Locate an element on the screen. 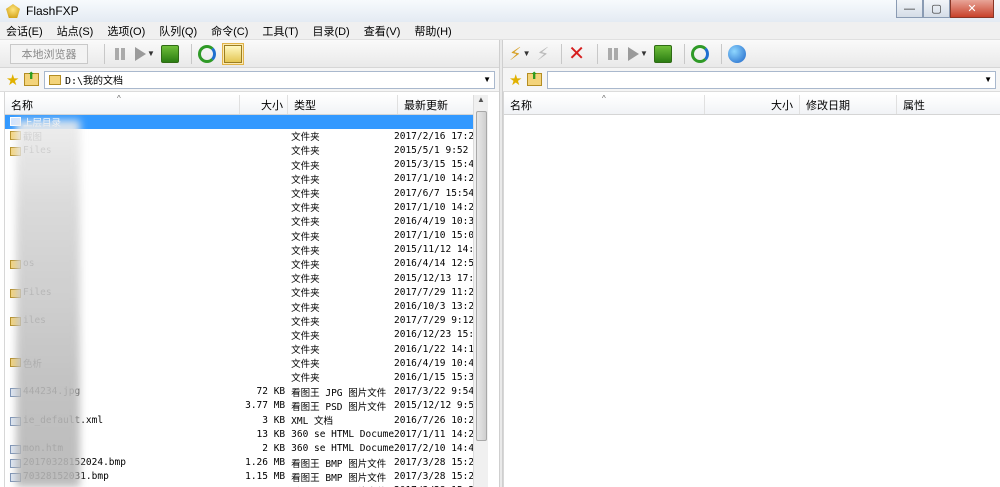  privacy-blur is located at coordinates (48, 303).